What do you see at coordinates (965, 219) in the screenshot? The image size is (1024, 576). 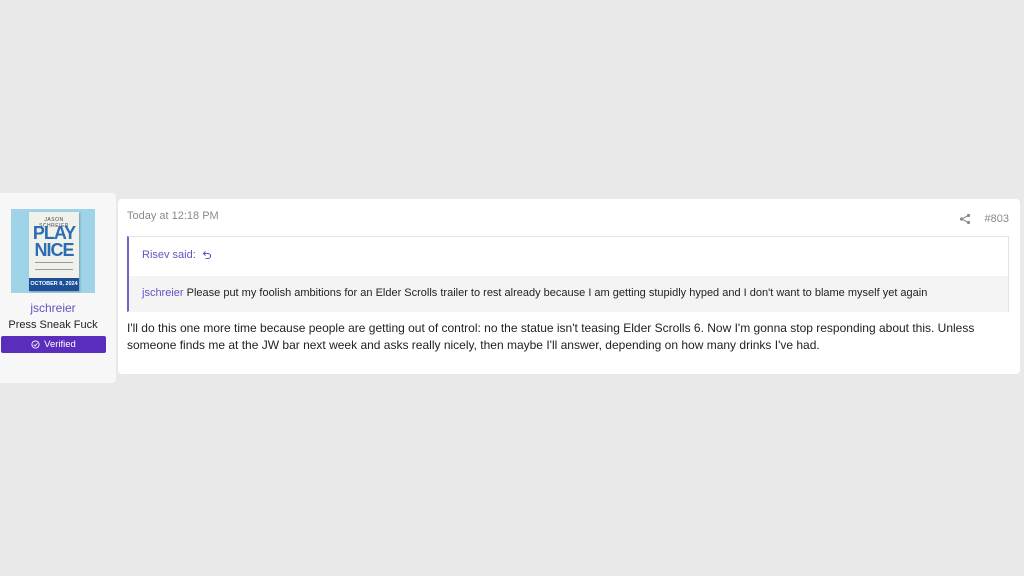 I see `share-icon` at bounding box center [965, 219].